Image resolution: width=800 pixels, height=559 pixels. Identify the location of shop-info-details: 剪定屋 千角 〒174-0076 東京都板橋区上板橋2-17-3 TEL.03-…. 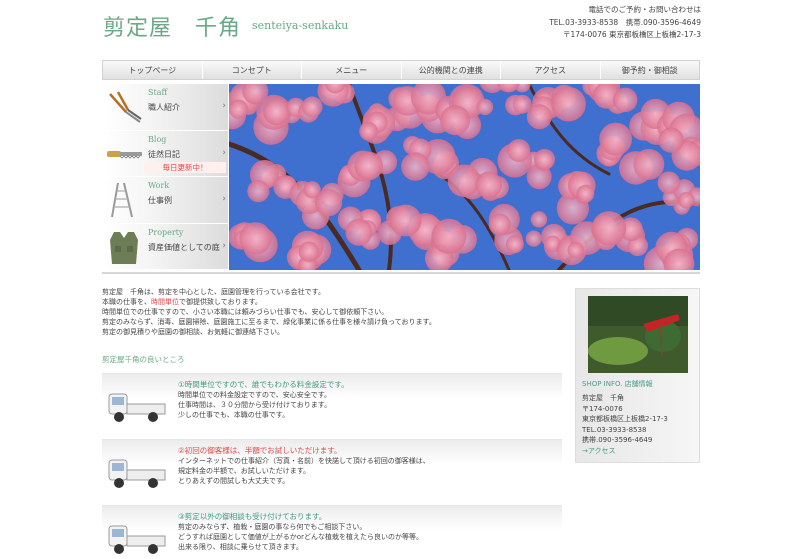
(625, 424).